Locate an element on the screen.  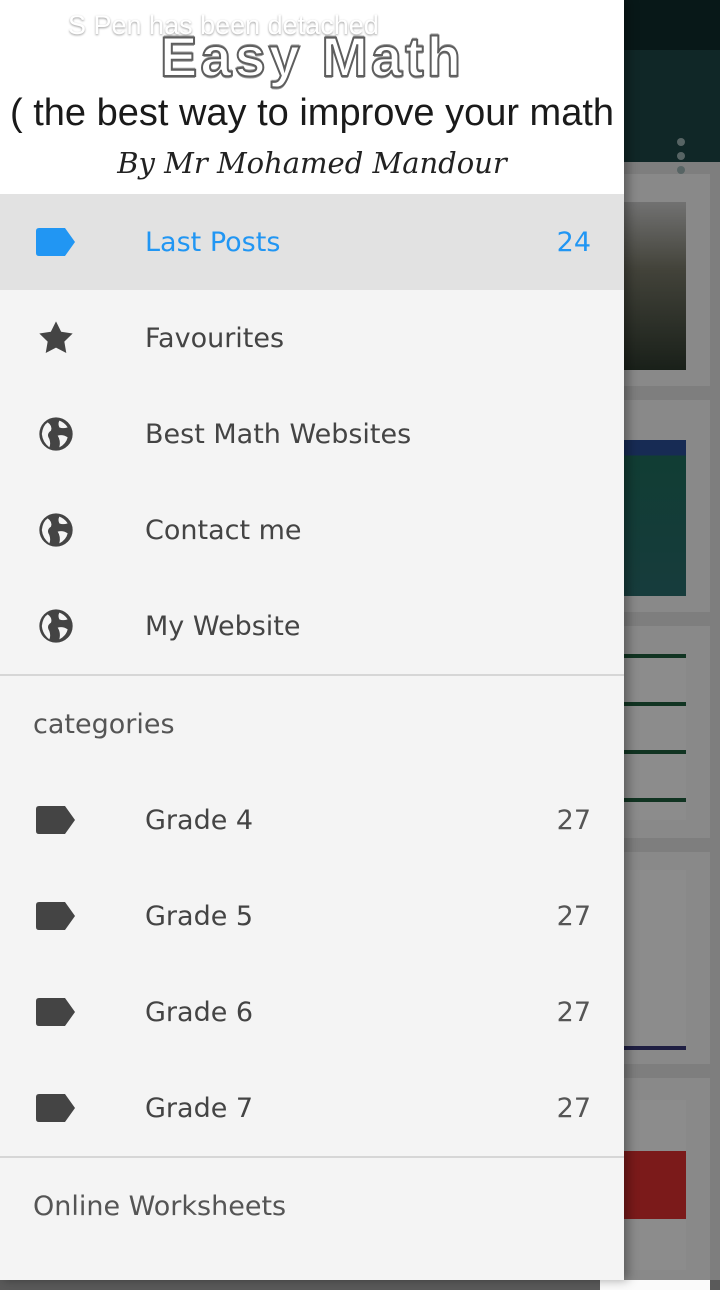
menu-item-label: My Website is located at coordinates (223, 626).